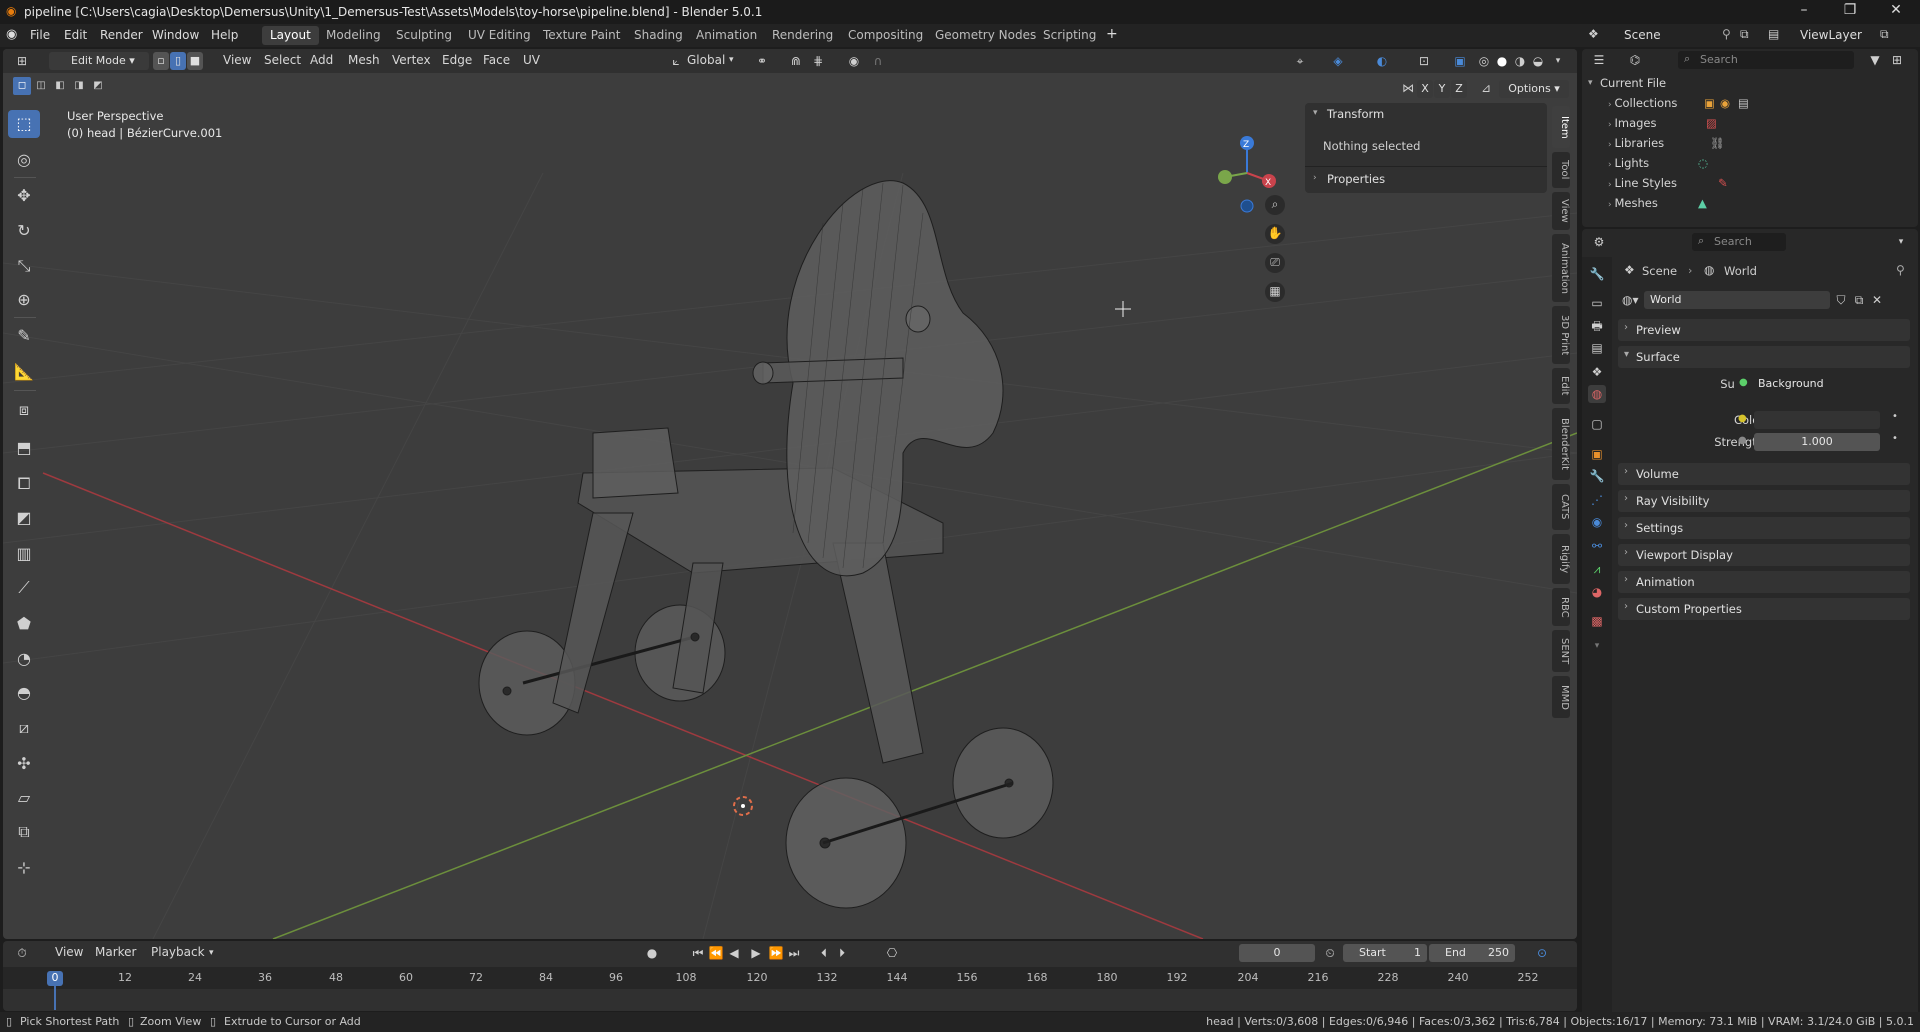 The height and width of the screenshot is (1032, 1920). Describe the element at coordinates (1726, 34) in the screenshot. I see `scene-pin-icon: ⚲` at that location.